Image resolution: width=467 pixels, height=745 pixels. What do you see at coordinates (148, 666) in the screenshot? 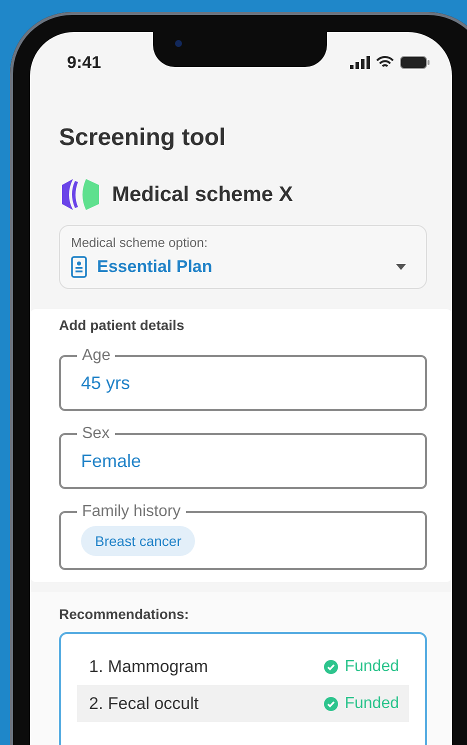
I see `recommendation-label: 1. Mammogram` at bounding box center [148, 666].